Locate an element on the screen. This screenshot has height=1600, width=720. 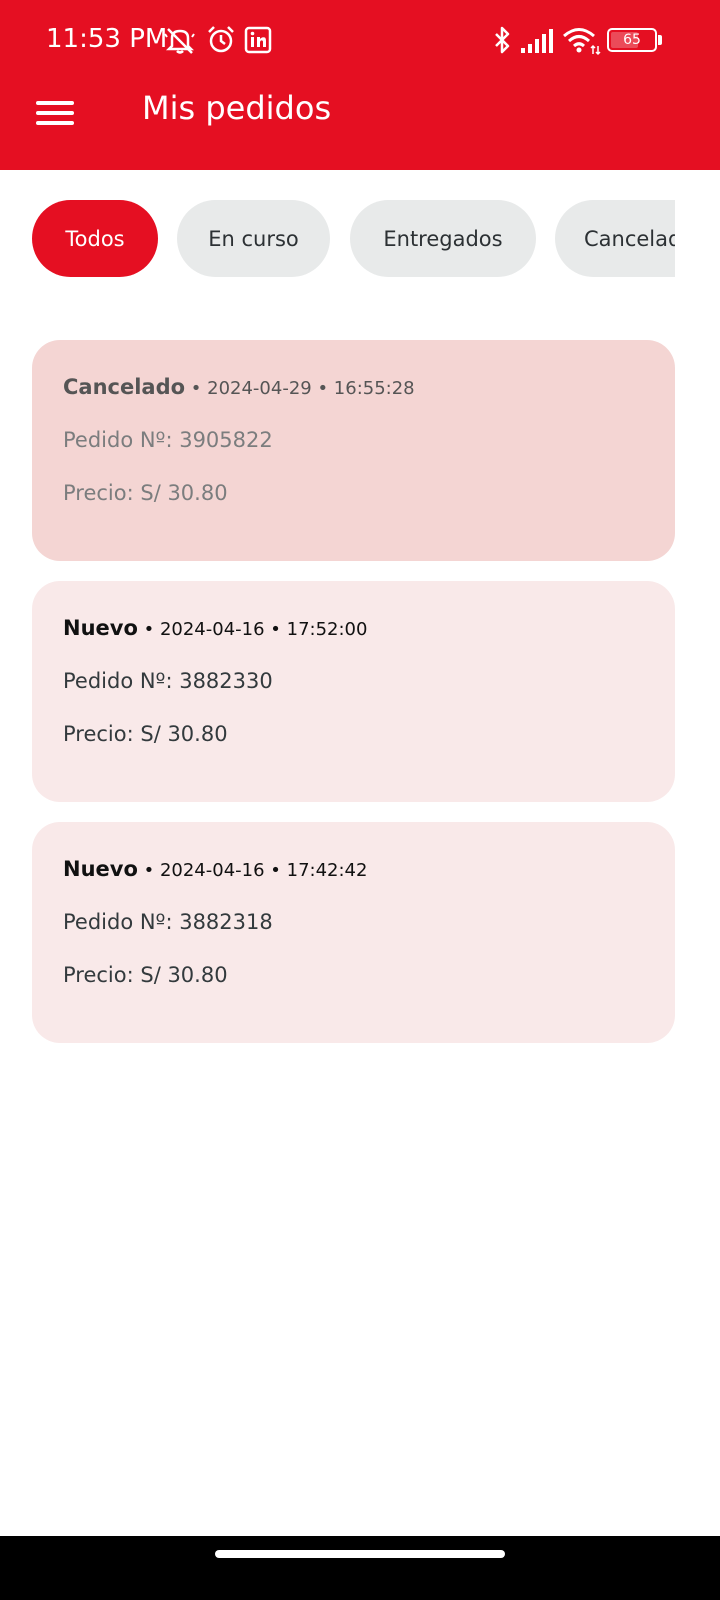
filter-chip-todos: Todos is located at coordinates (95, 238).